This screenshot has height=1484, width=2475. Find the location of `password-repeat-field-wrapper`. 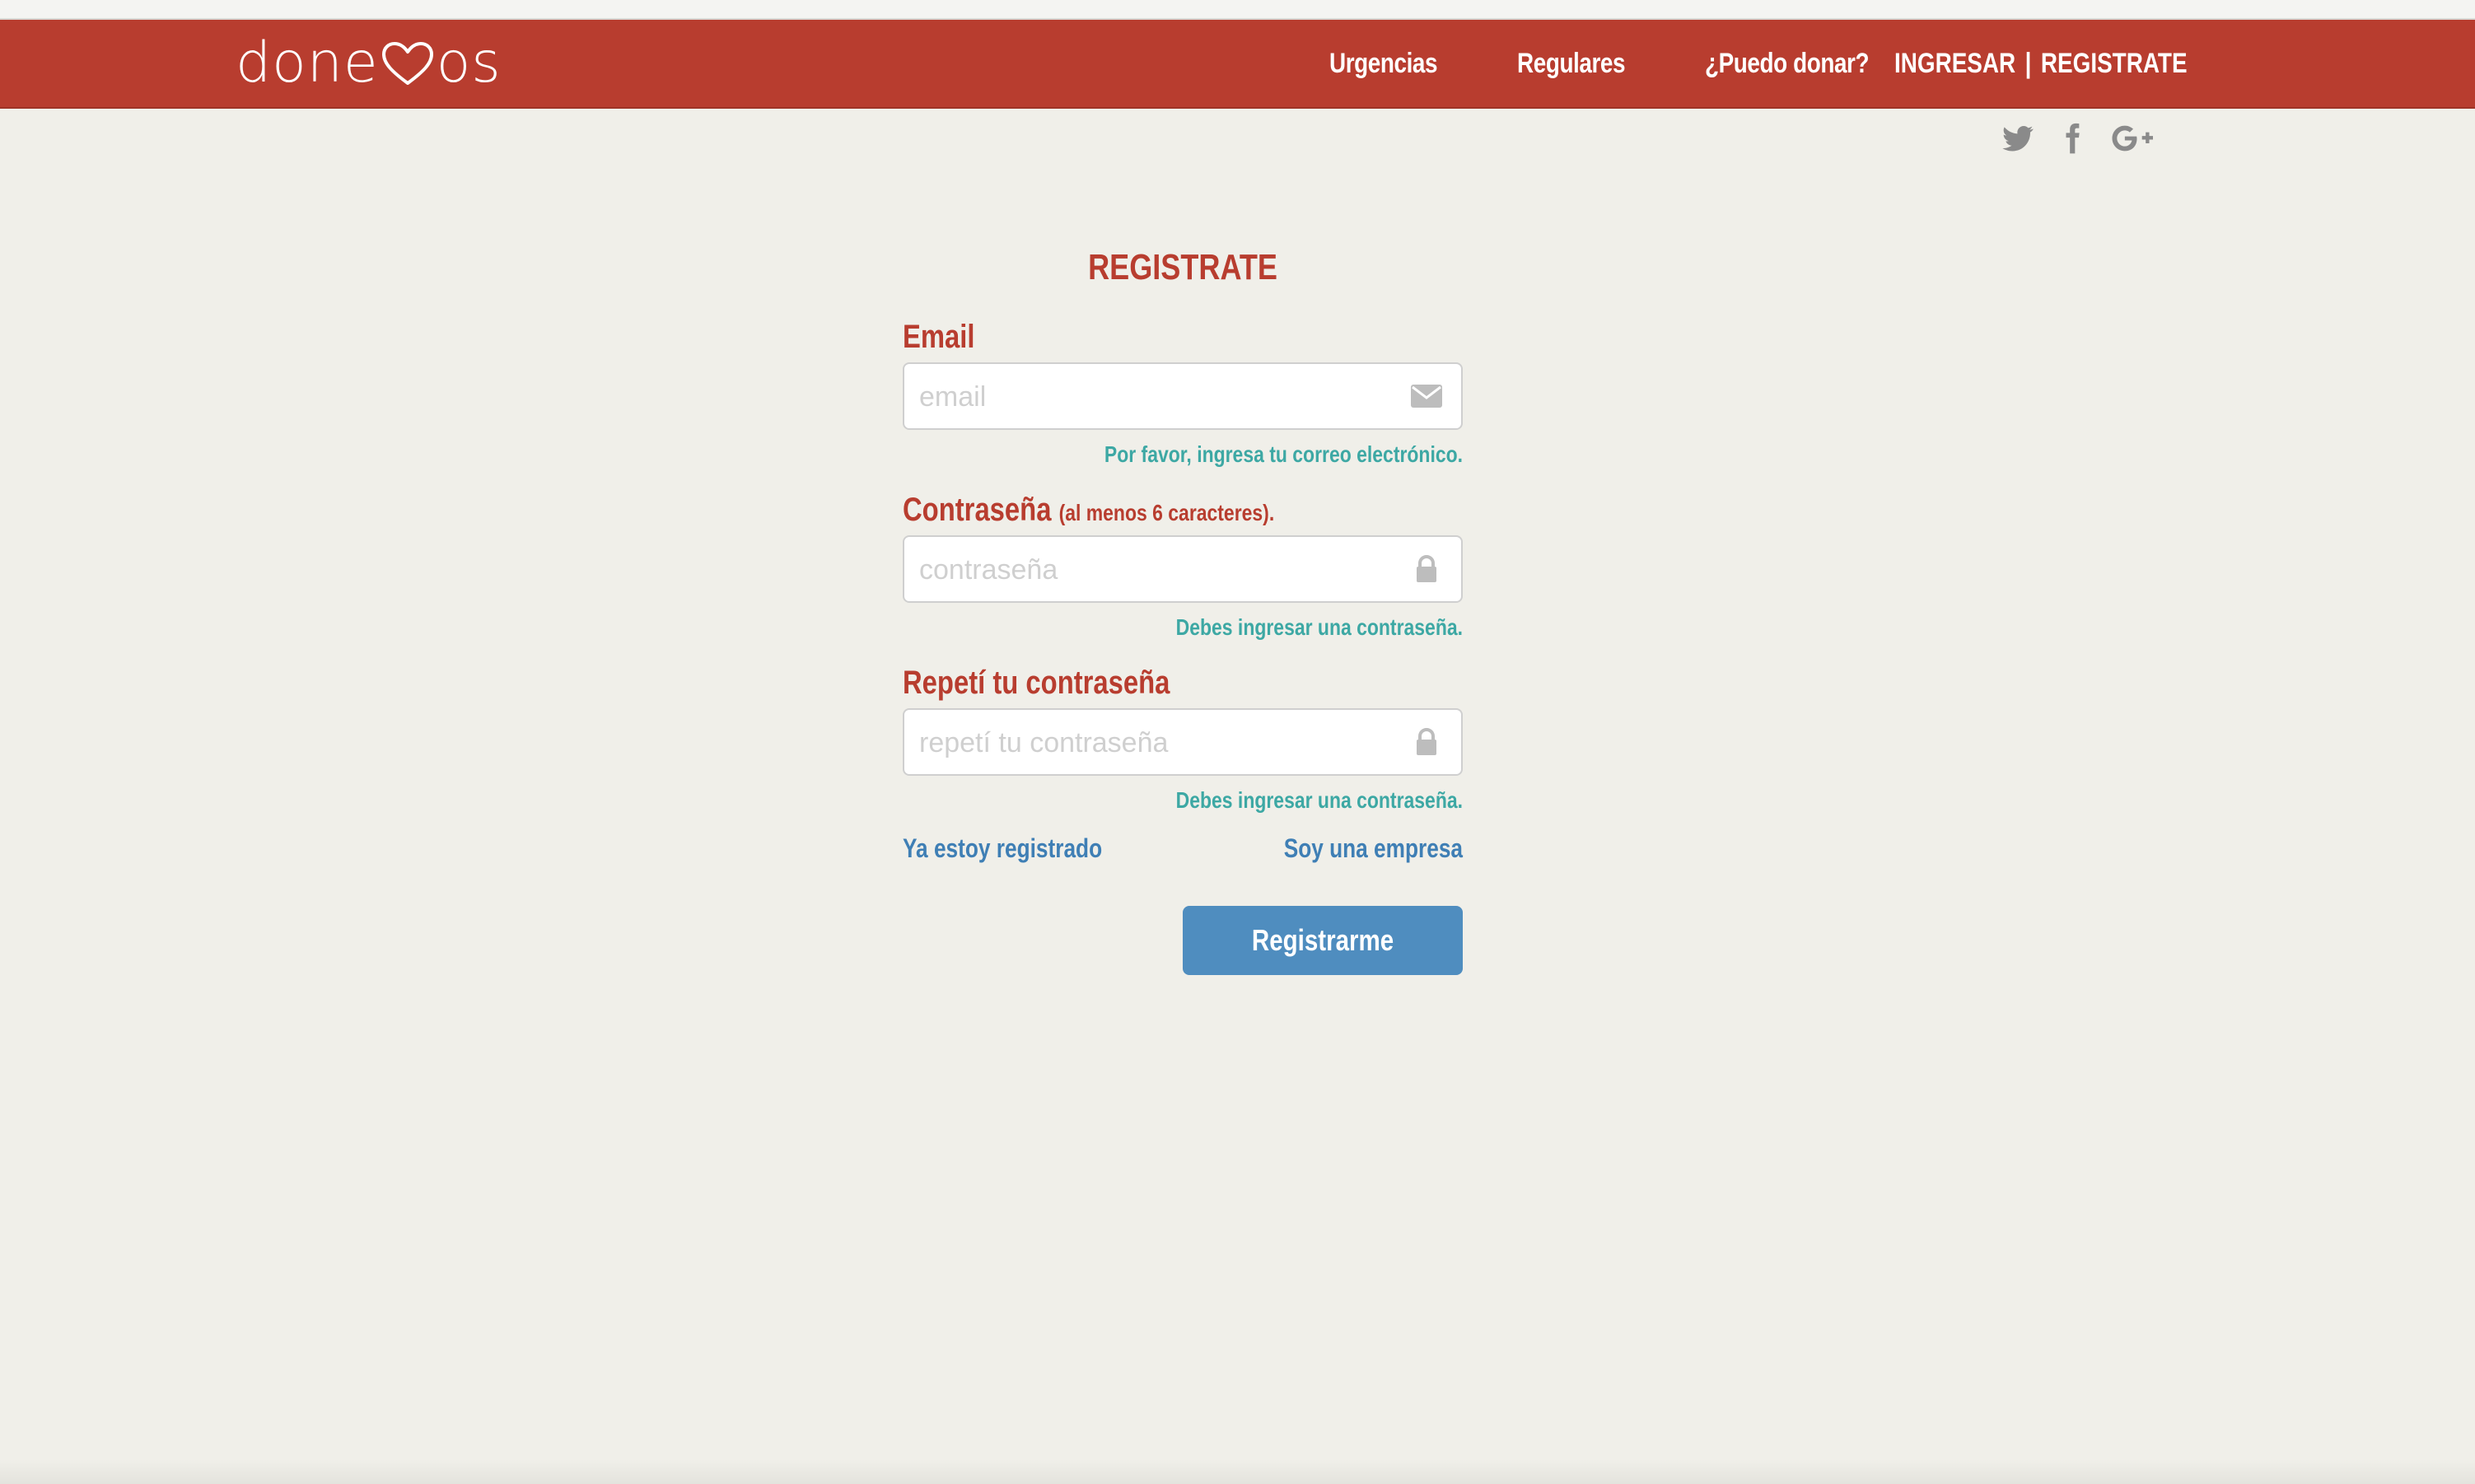

password-repeat-field-wrapper is located at coordinates (1183, 742).